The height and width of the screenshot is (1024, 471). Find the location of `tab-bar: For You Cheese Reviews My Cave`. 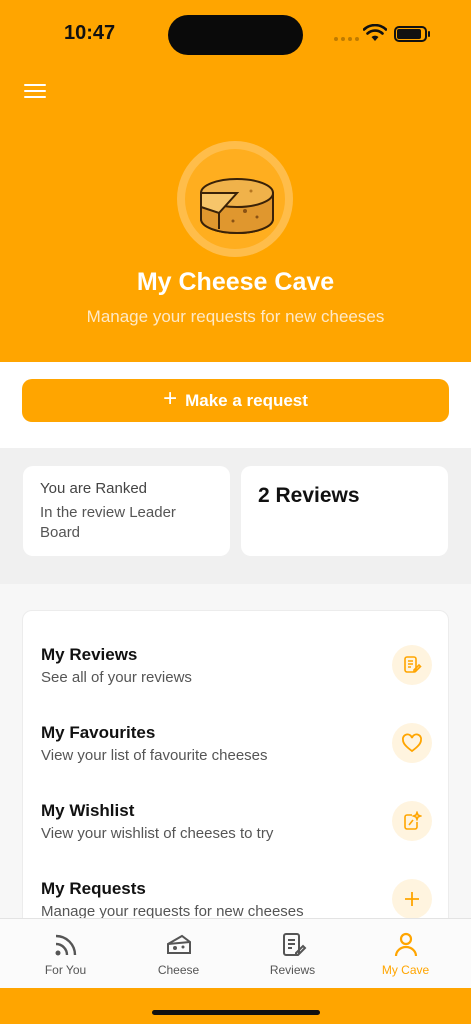

tab-bar: For You Cheese Reviews My Cave is located at coordinates (235, 953).